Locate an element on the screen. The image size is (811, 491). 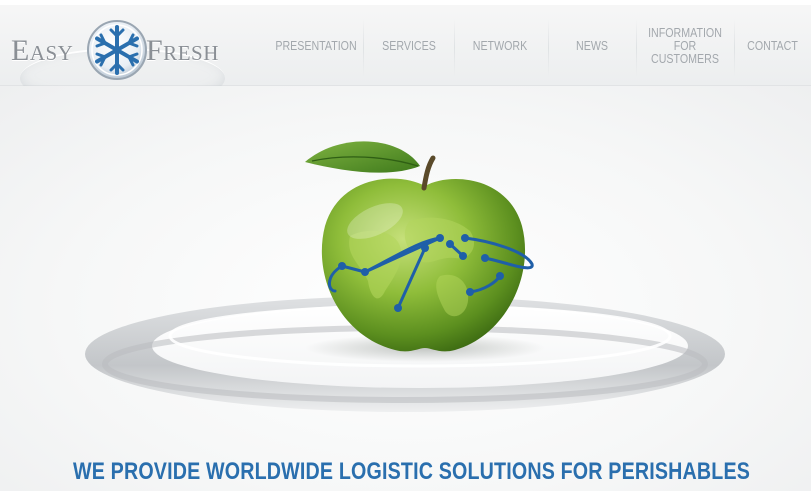
nav-item-network: NETWORK is located at coordinates (499, 45).